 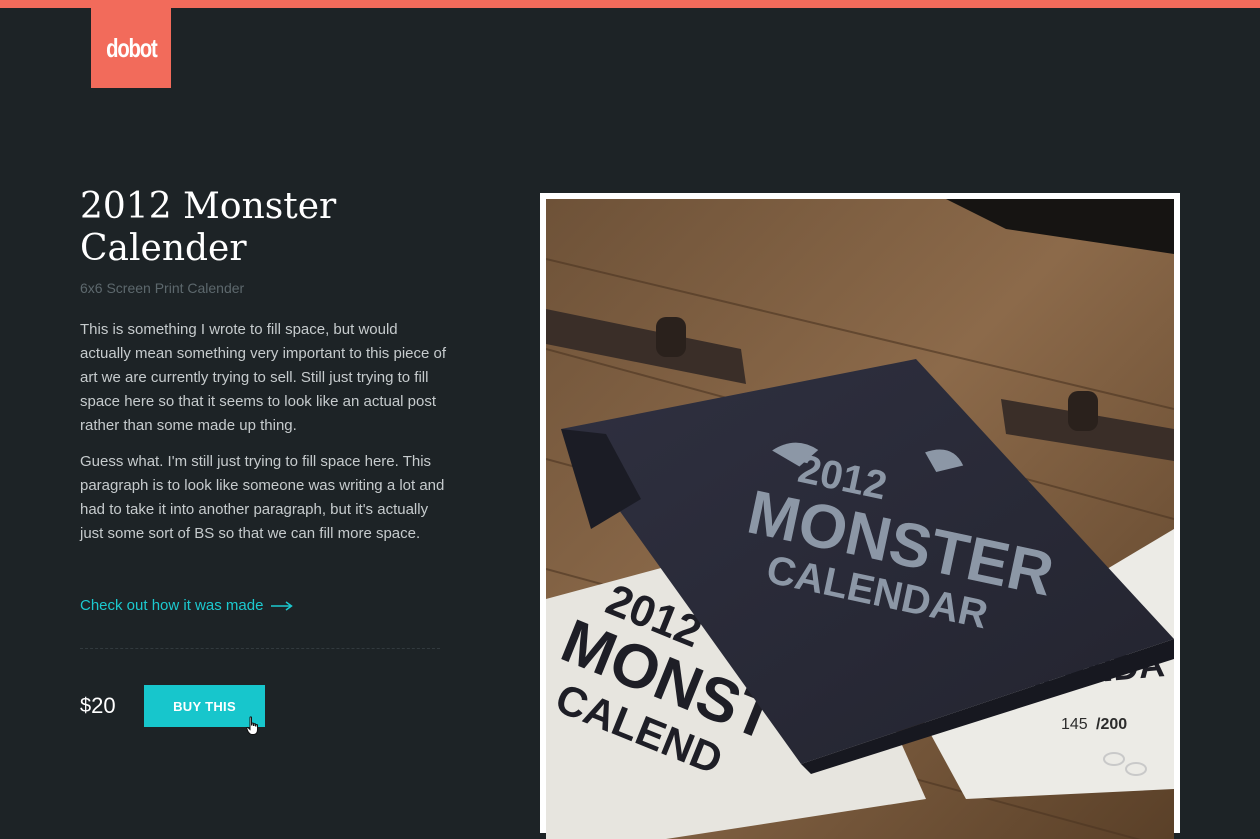 I want to click on price-currency: $, so click(x=86, y=706).